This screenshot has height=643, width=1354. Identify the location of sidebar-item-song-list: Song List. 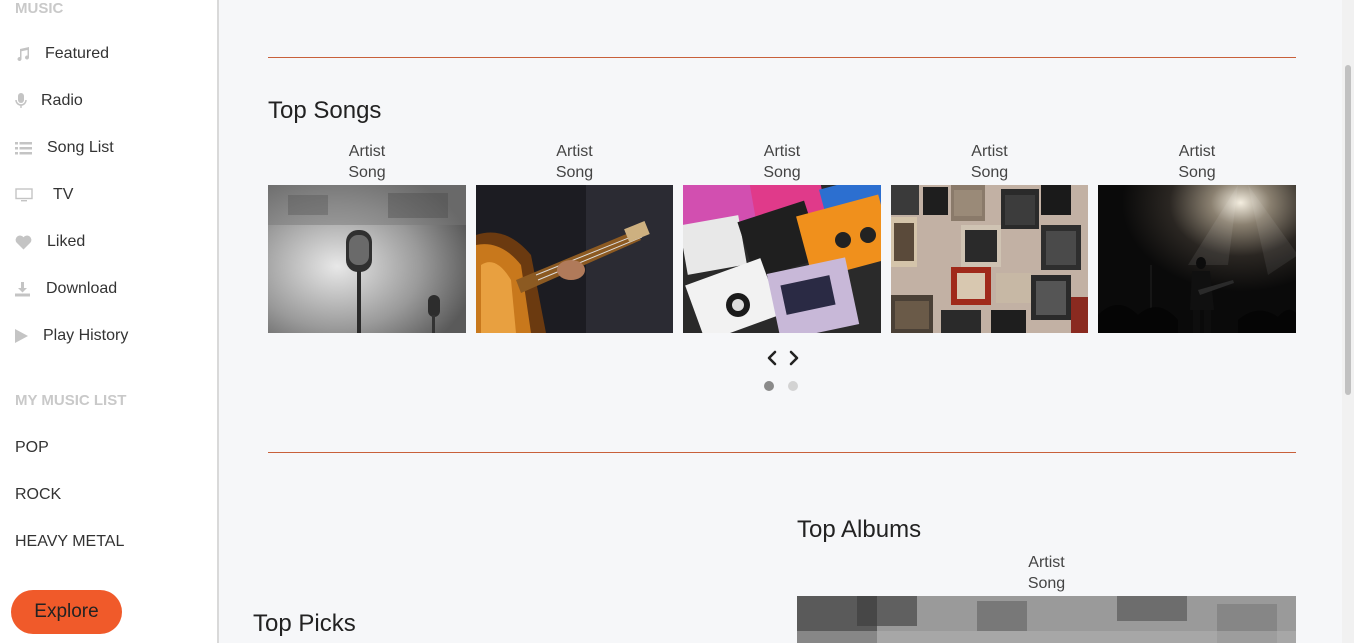
(64, 148).